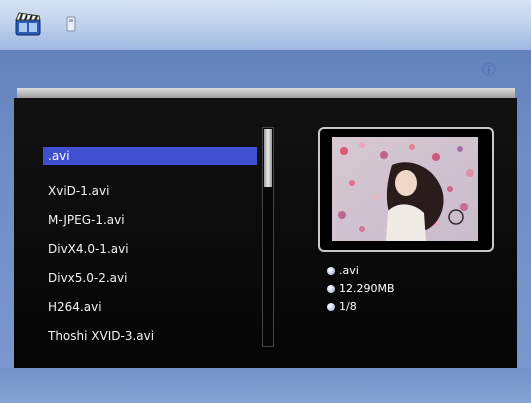 The width and height of the screenshot is (531, 403). What do you see at coordinates (28, 24) in the screenshot?
I see `film-clapper-icon` at bounding box center [28, 24].